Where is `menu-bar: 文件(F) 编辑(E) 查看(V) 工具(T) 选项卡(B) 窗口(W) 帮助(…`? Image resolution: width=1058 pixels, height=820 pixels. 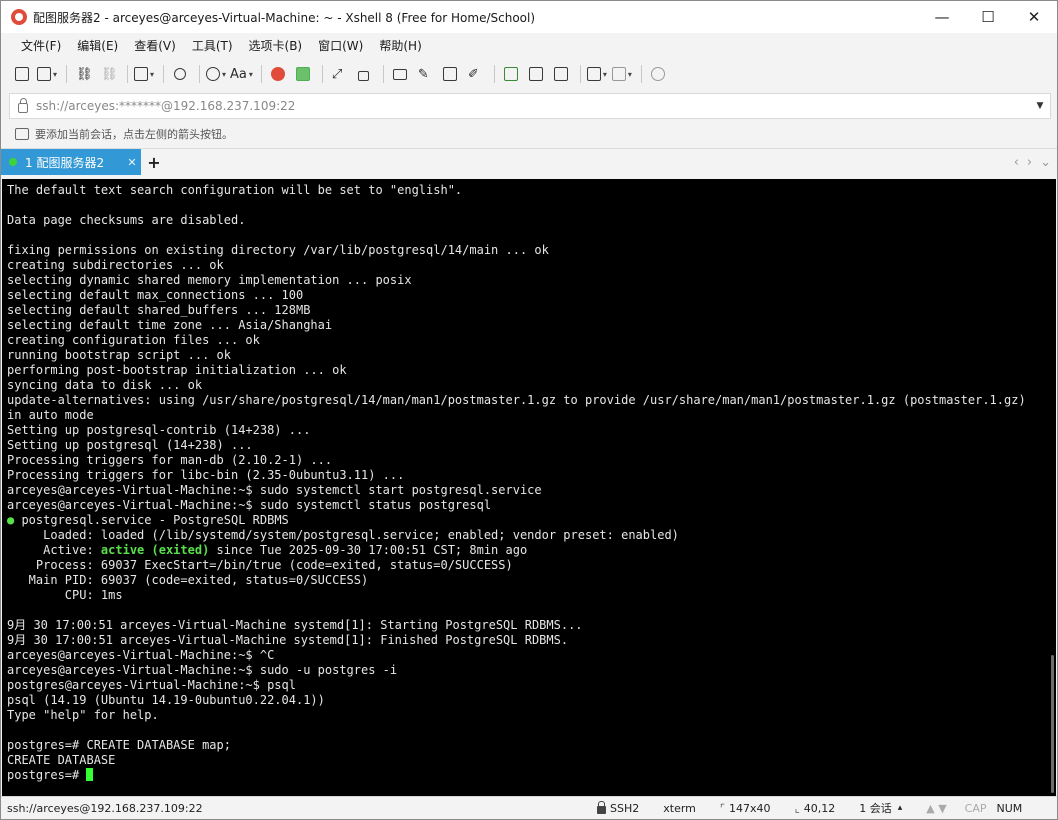 menu-bar: 文件(F) 编辑(E) 查看(V) 工具(T) 选项卡(B) 窗口(W) 帮助(… is located at coordinates (529, 45).